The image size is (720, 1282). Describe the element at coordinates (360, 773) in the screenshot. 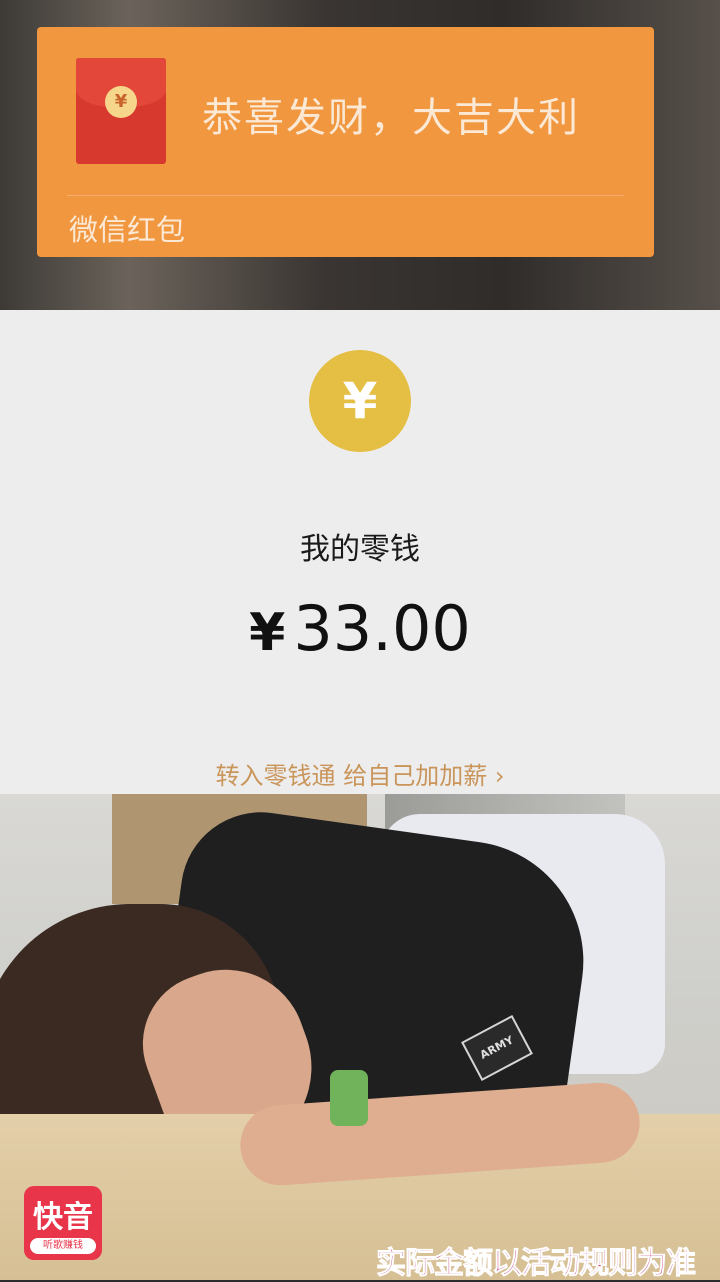

I see `transfer-to-lingqiantong-link: 转入零钱通 给自己加加薪 ›` at that location.